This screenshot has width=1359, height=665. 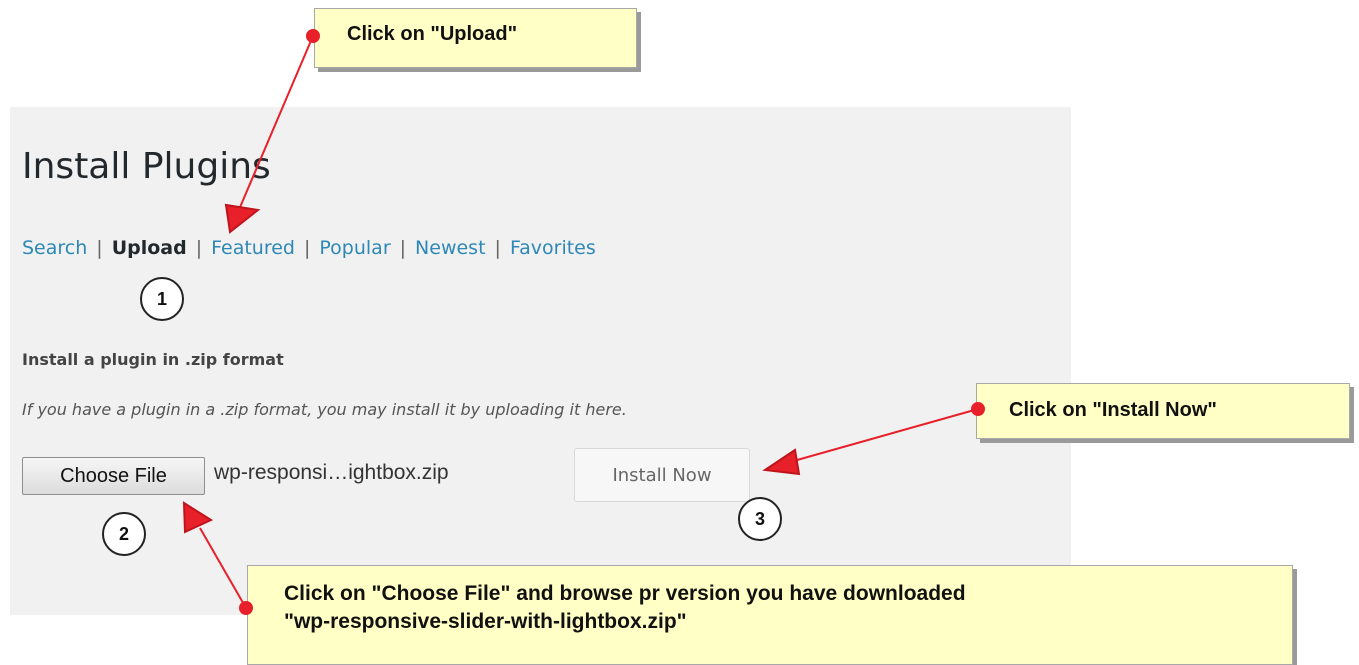 What do you see at coordinates (223, 568) in the screenshot?
I see `arrow-to-choose-file` at bounding box center [223, 568].